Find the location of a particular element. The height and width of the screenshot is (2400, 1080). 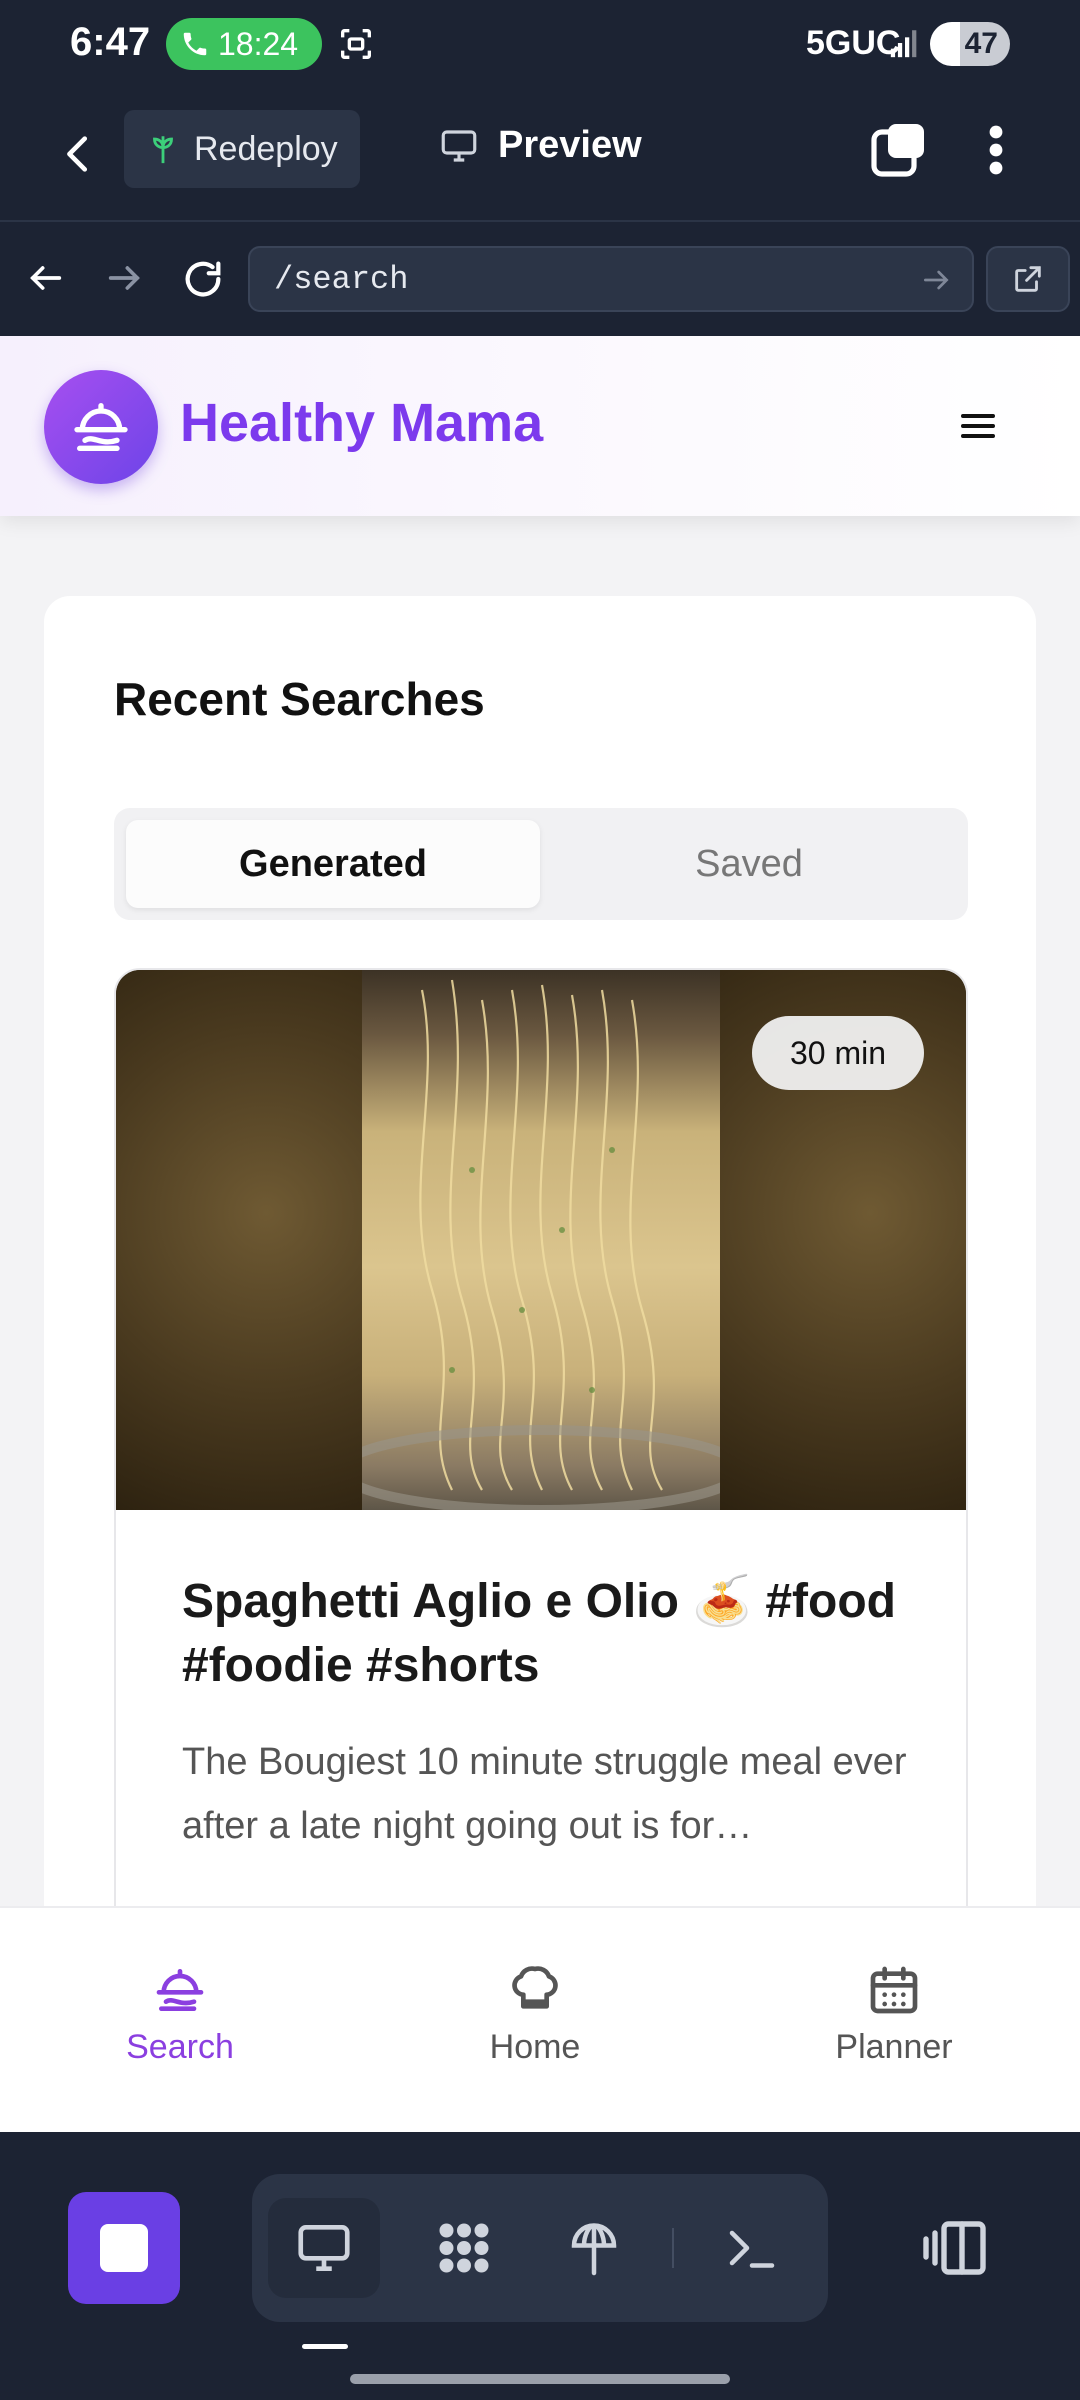

search-segment-control: Generated Saved is located at coordinates (541, 864).